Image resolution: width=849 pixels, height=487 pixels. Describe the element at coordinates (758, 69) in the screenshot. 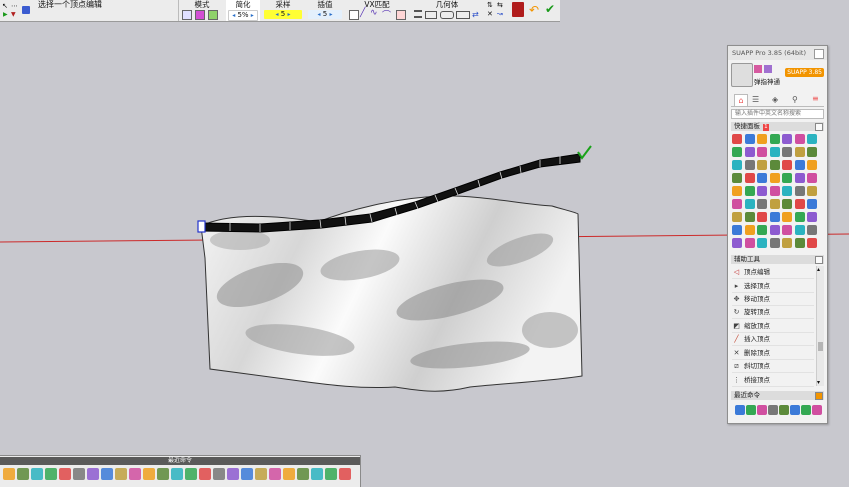

I see `user-badge-1-icon` at that location.